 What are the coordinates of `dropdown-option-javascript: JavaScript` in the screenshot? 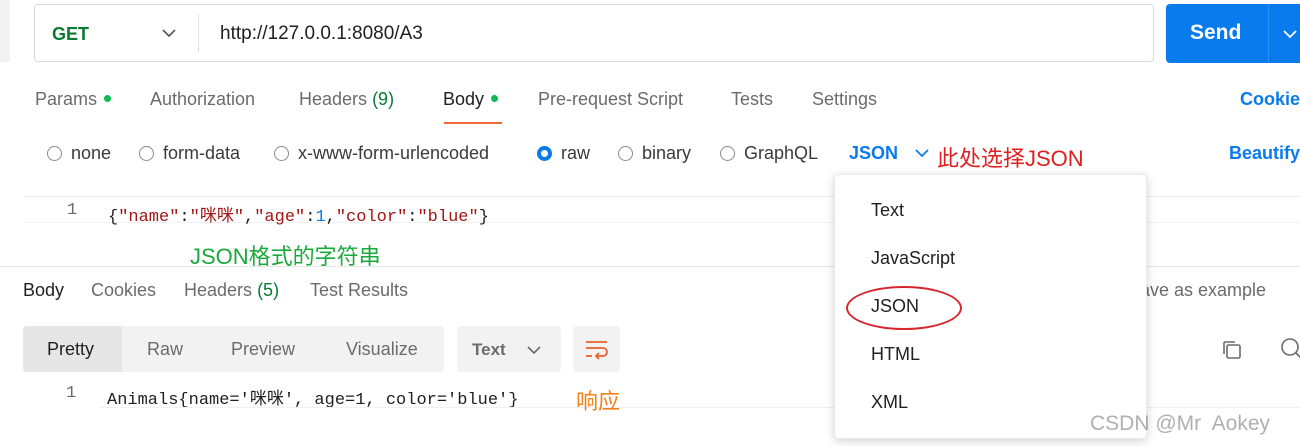 It's located at (913, 258).